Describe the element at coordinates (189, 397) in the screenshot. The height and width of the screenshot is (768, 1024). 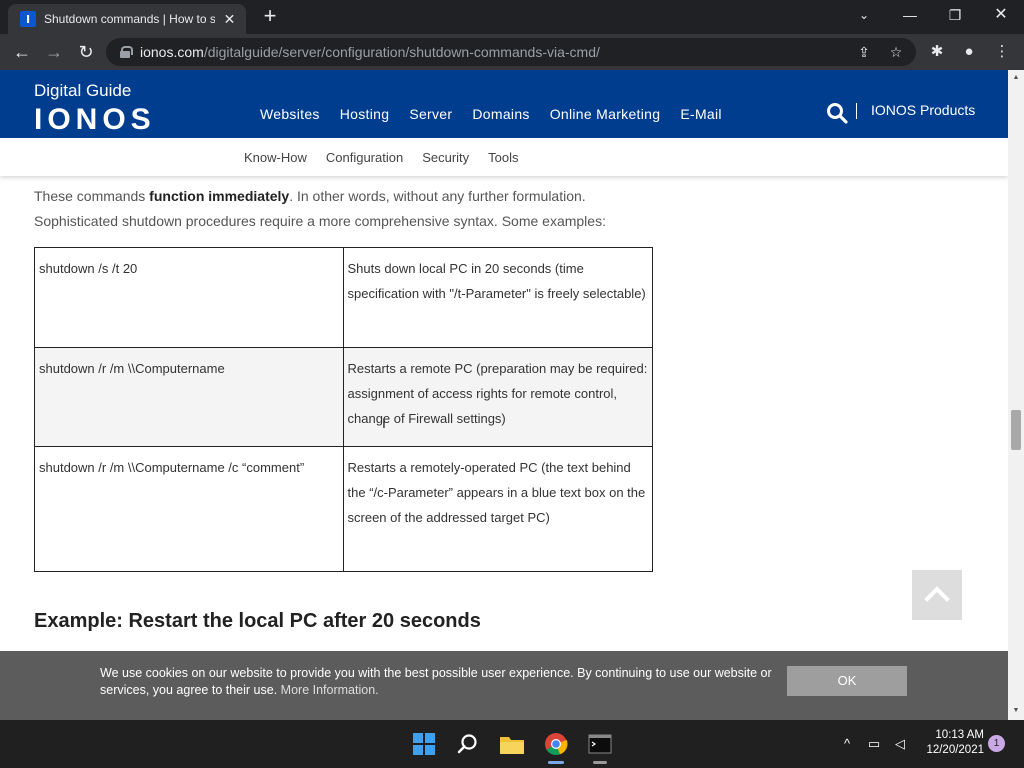
I see `command-cell: shutdown /r /m \\Computername` at that location.